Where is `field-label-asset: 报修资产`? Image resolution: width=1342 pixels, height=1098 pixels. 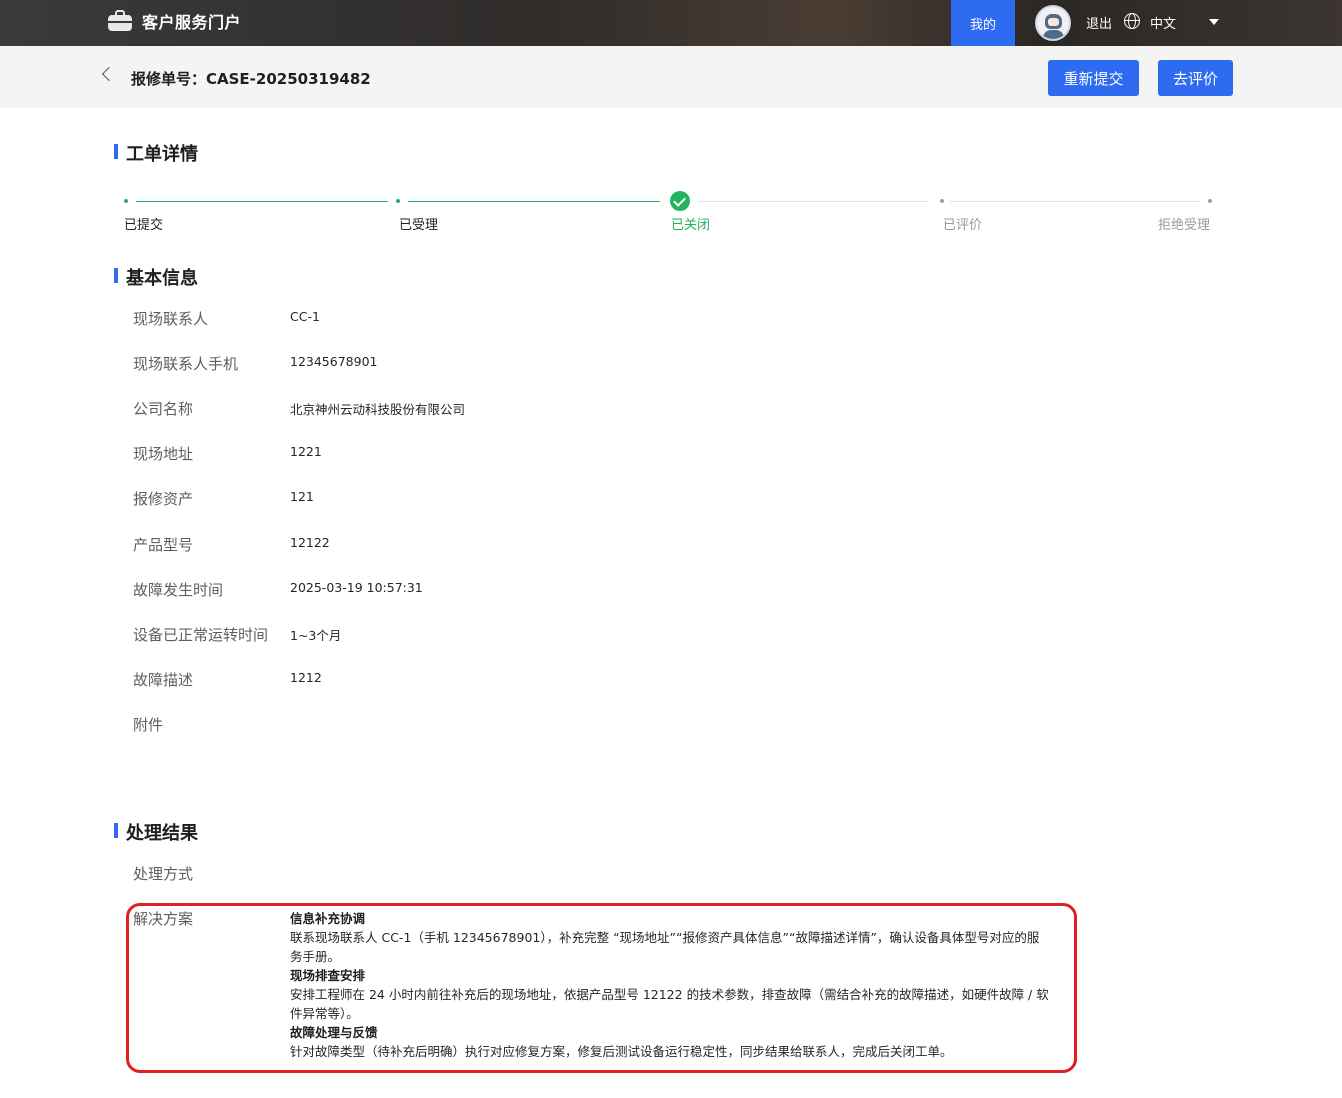 field-label-asset: 报修资产 is located at coordinates (163, 499).